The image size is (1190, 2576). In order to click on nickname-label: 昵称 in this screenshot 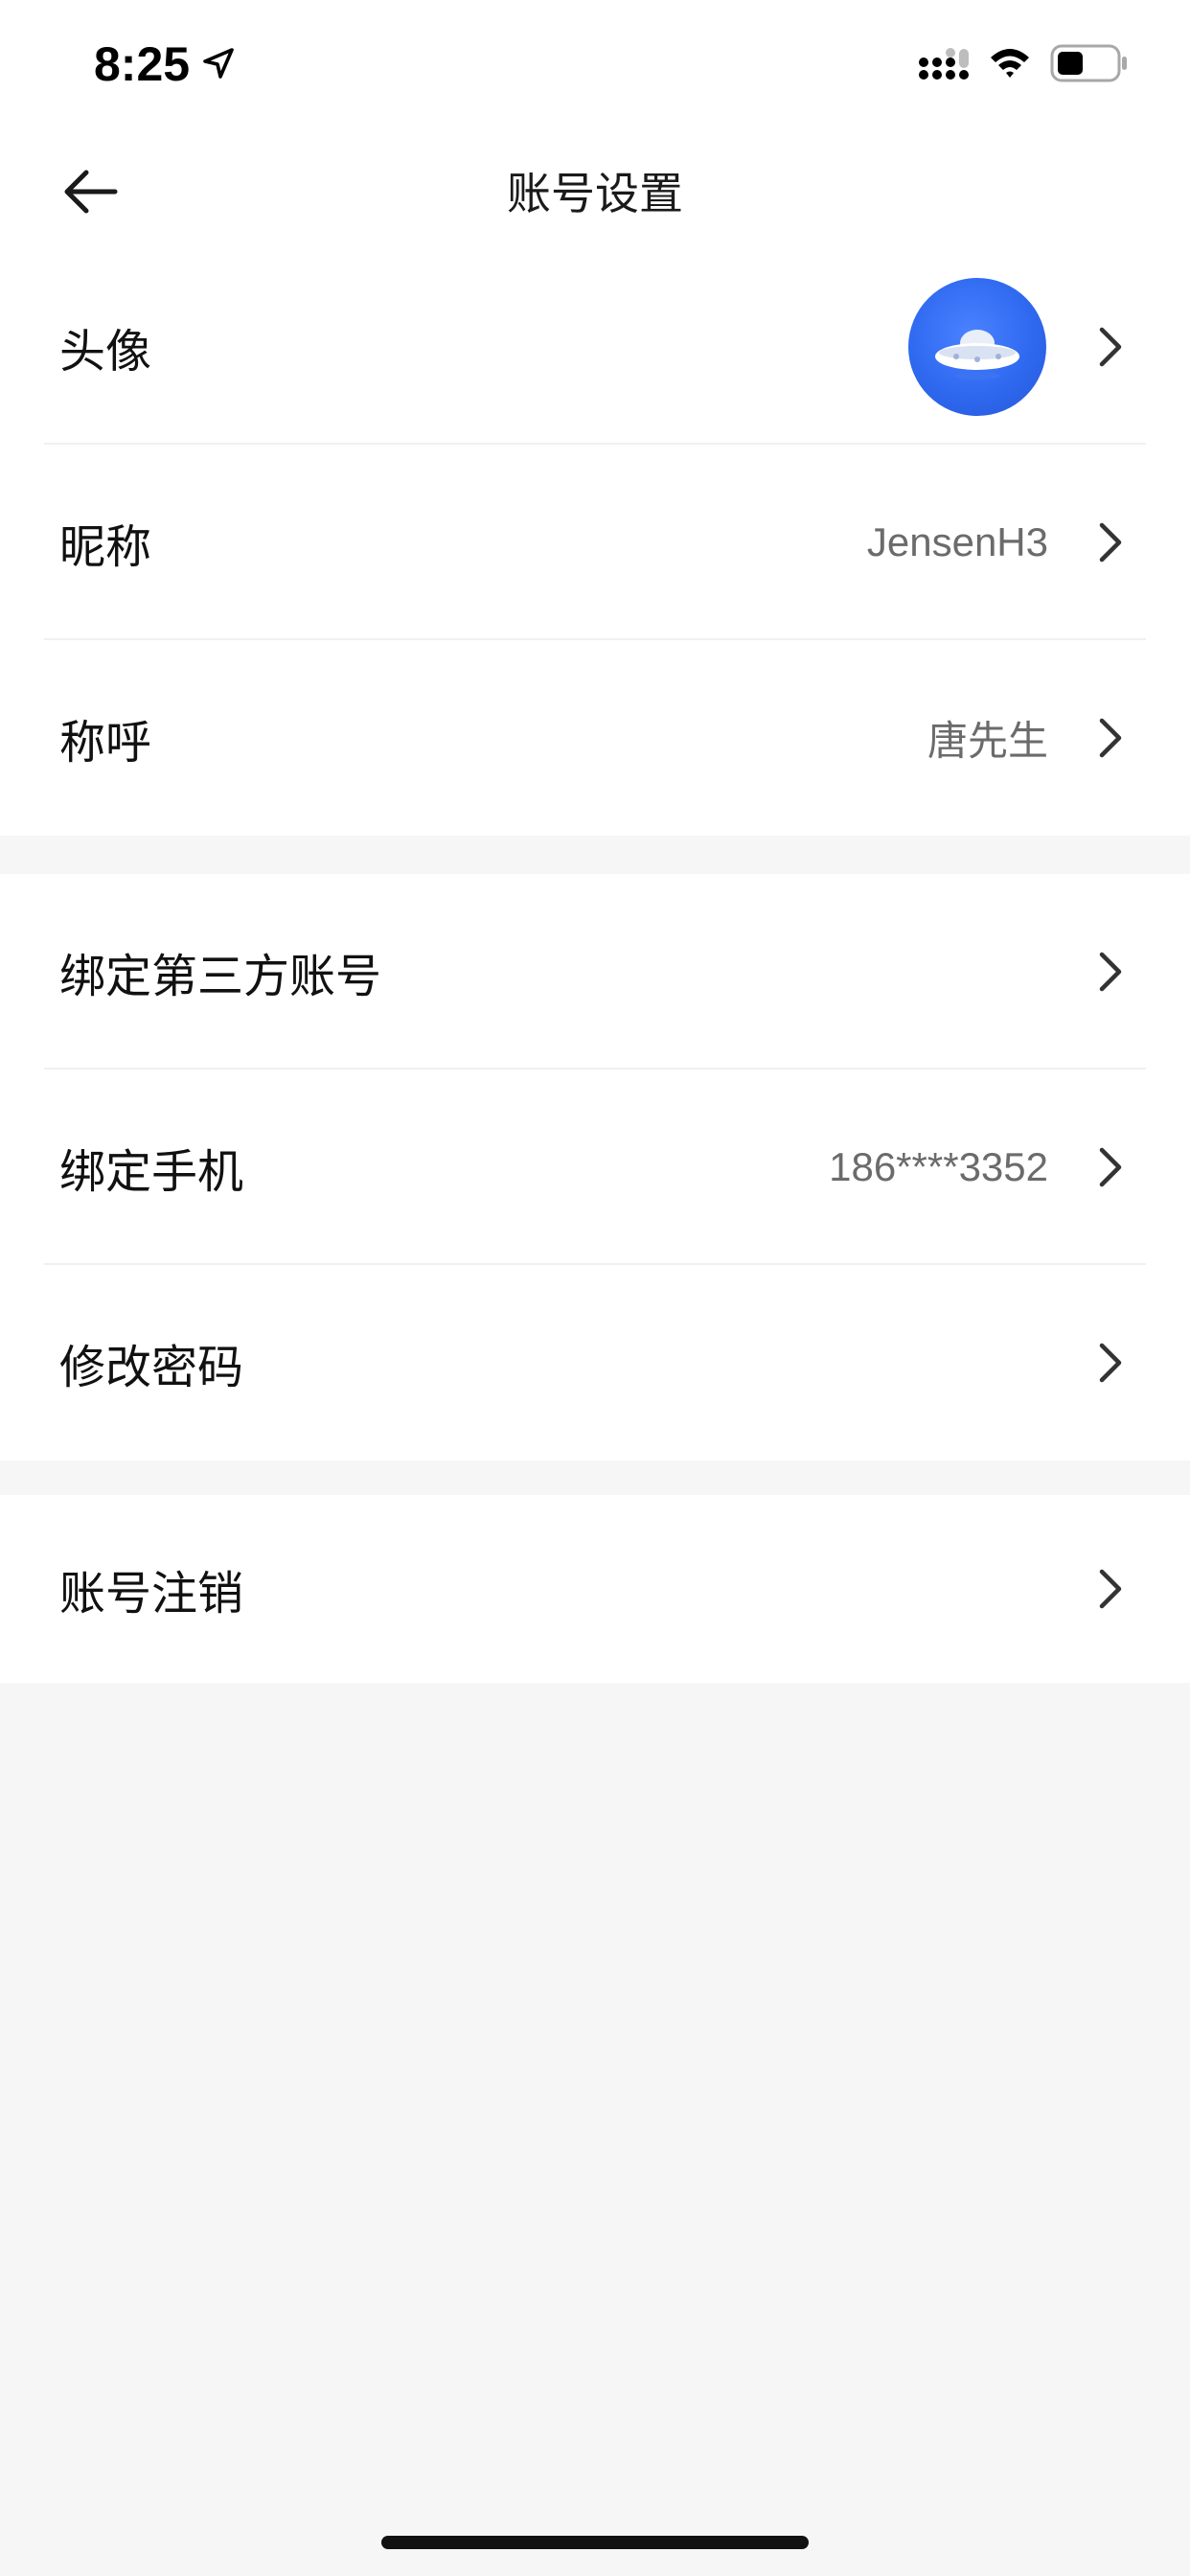, I will do `click(105, 547)`.